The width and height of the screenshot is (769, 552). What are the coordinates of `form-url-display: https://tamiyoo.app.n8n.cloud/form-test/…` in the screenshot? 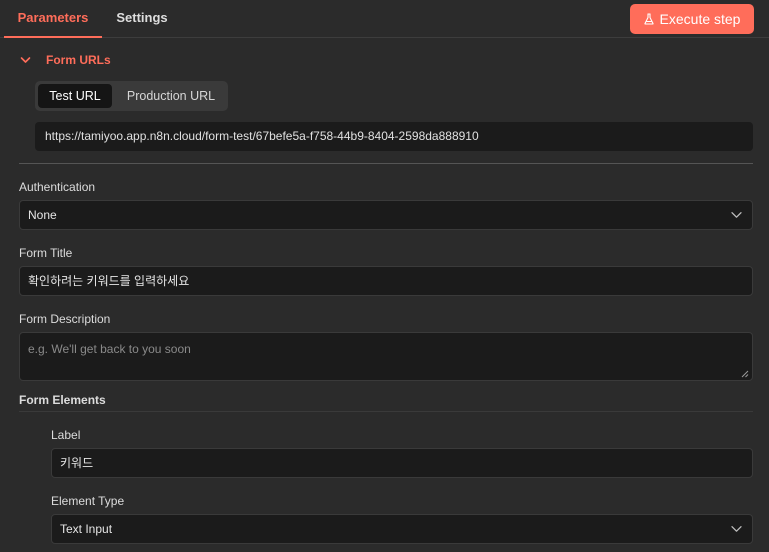 It's located at (394, 136).